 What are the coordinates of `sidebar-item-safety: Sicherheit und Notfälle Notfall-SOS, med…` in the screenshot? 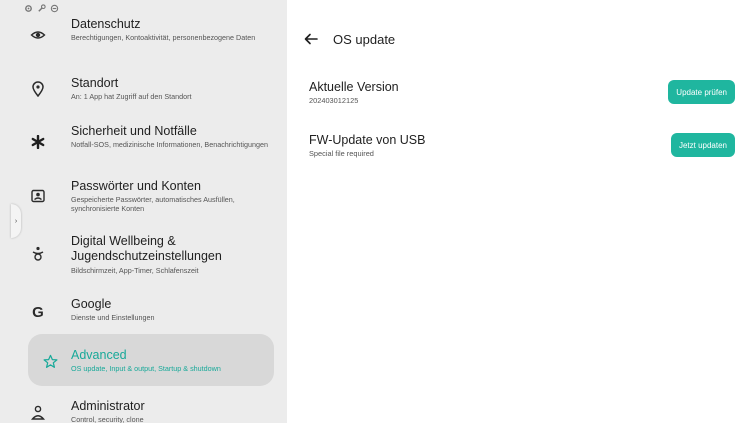 It's located at (151, 136).